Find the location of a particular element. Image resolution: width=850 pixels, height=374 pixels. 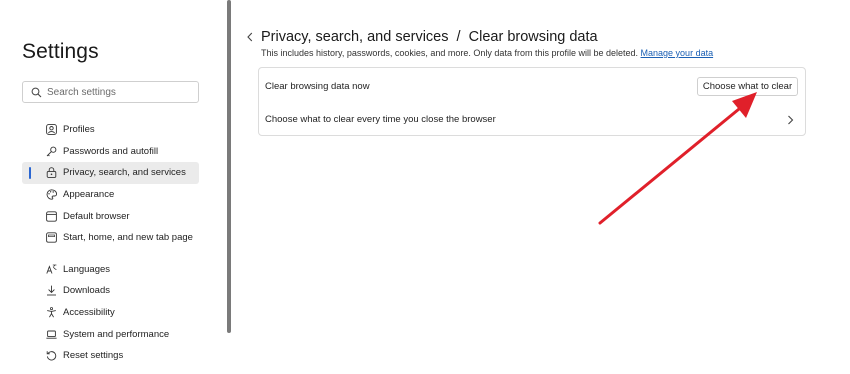

sidebar-item-accessibility: Accessibility is located at coordinates (110, 313).